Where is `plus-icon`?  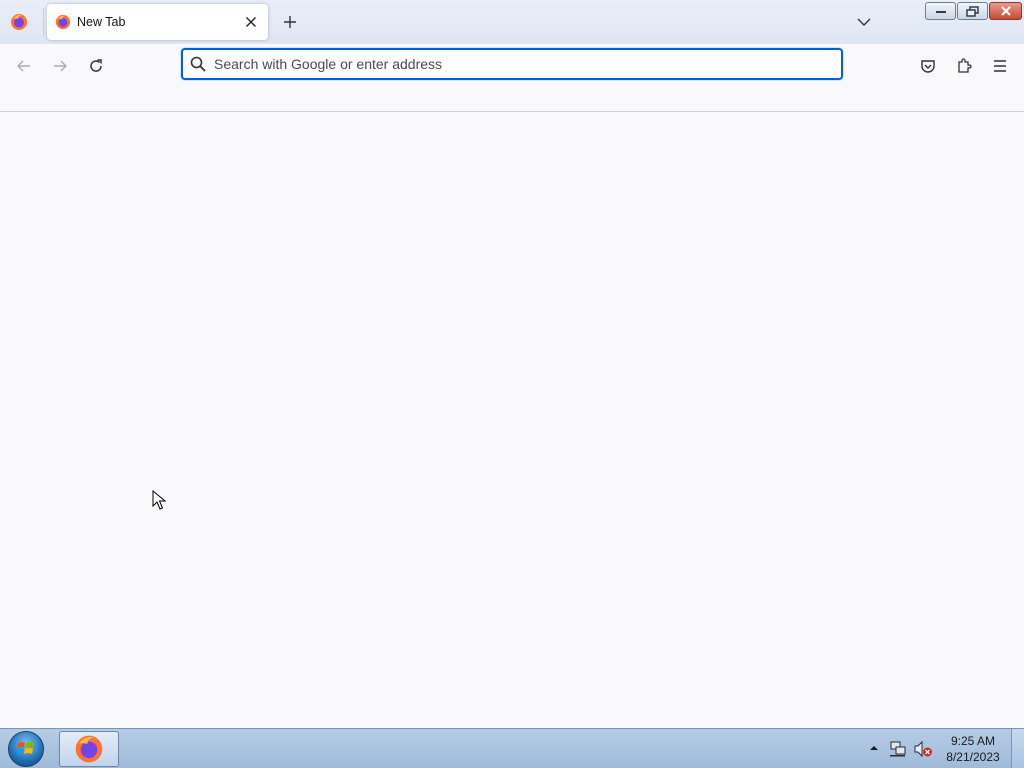 plus-icon is located at coordinates (290, 22).